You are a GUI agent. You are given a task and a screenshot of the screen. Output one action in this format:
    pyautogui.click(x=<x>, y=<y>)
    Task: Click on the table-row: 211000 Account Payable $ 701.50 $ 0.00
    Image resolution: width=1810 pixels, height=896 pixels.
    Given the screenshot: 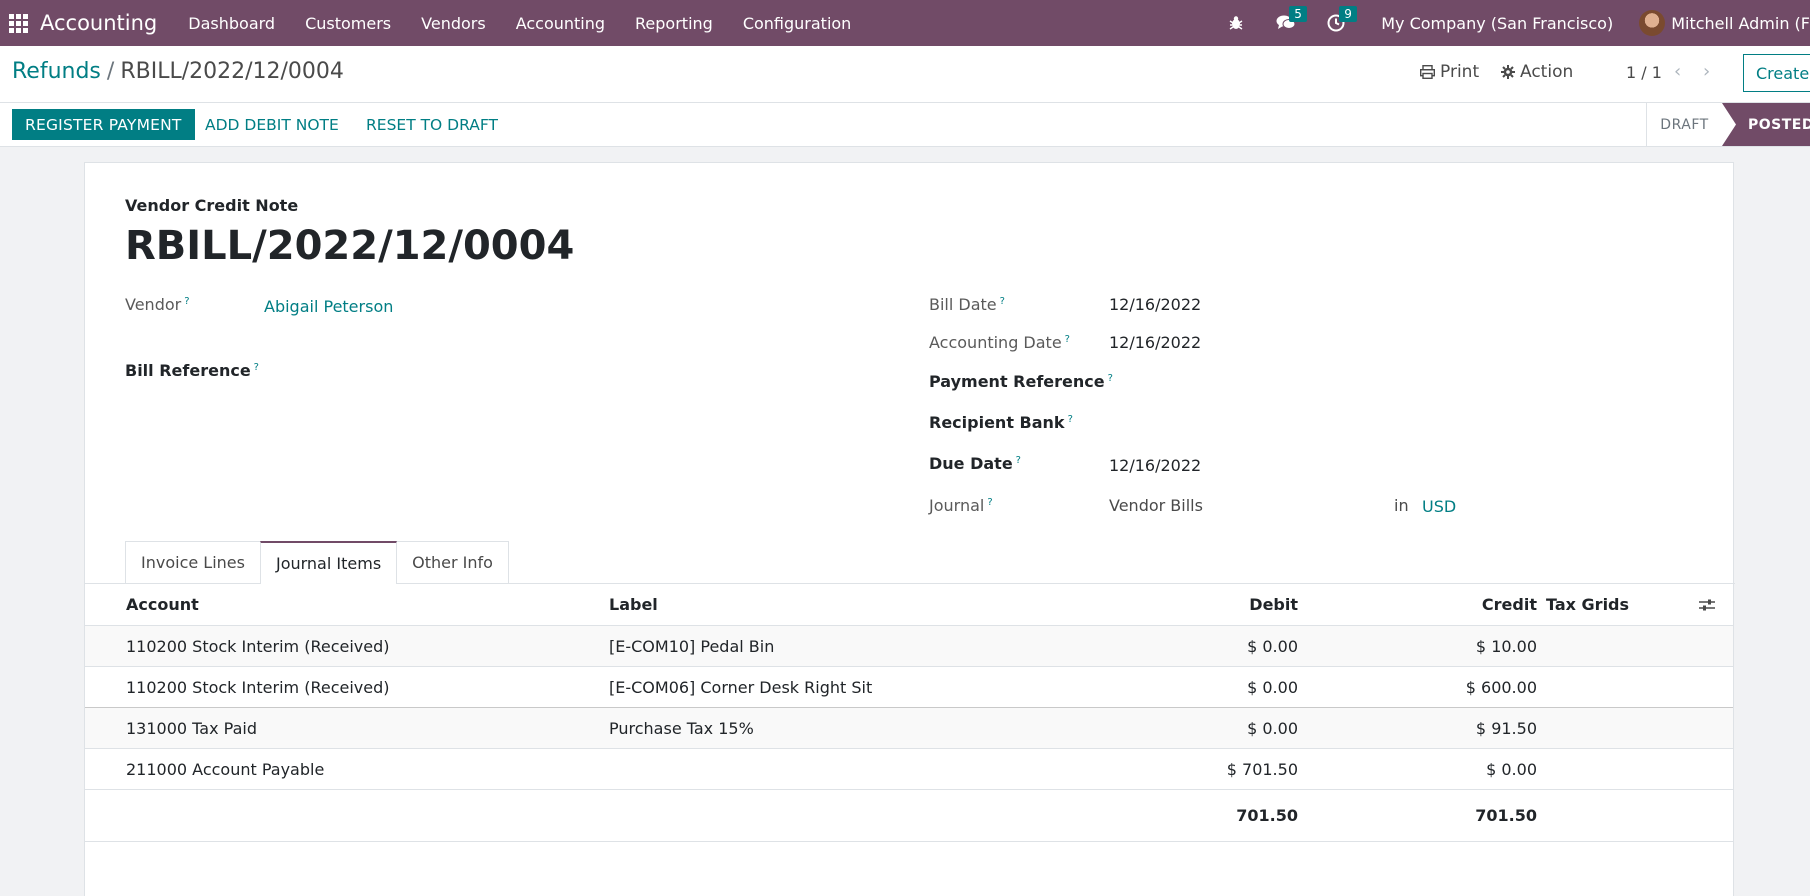 What is the action you would take?
    pyautogui.click(x=909, y=769)
    